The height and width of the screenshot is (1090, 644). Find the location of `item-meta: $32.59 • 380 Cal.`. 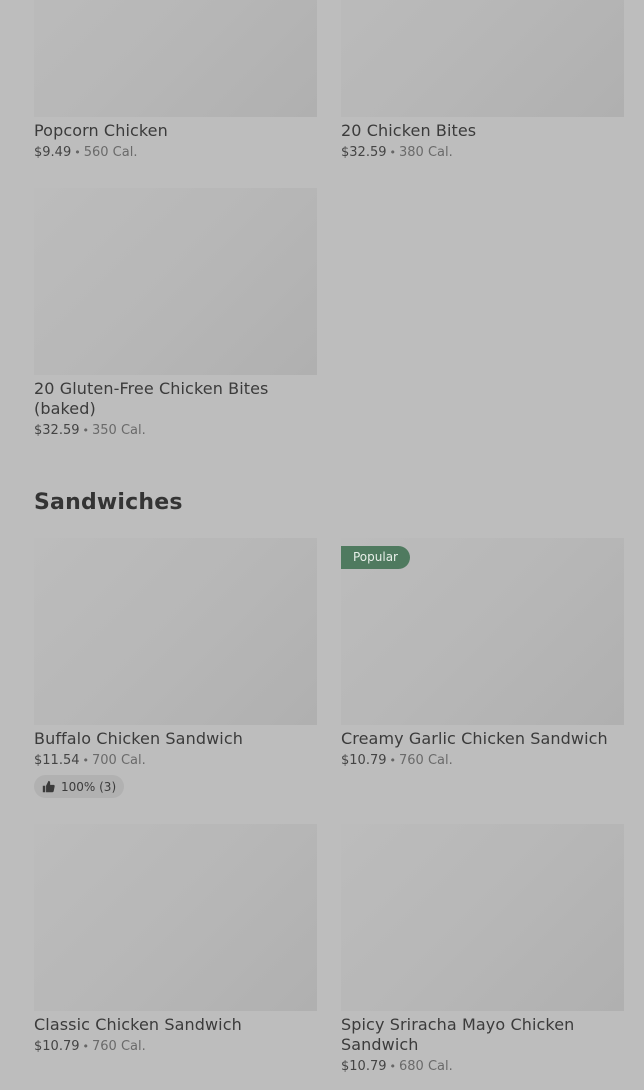

item-meta: $32.59 • 380 Cal. is located at coordinates (482, 153).